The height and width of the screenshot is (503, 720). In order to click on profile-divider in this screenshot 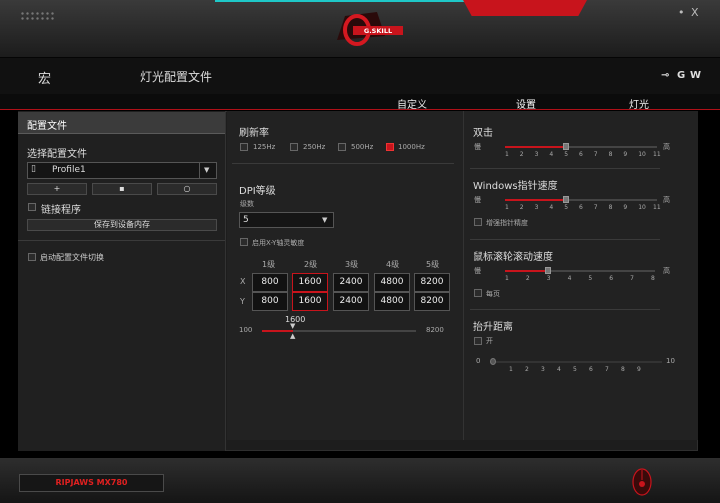, I will do `click(121, 240)`.